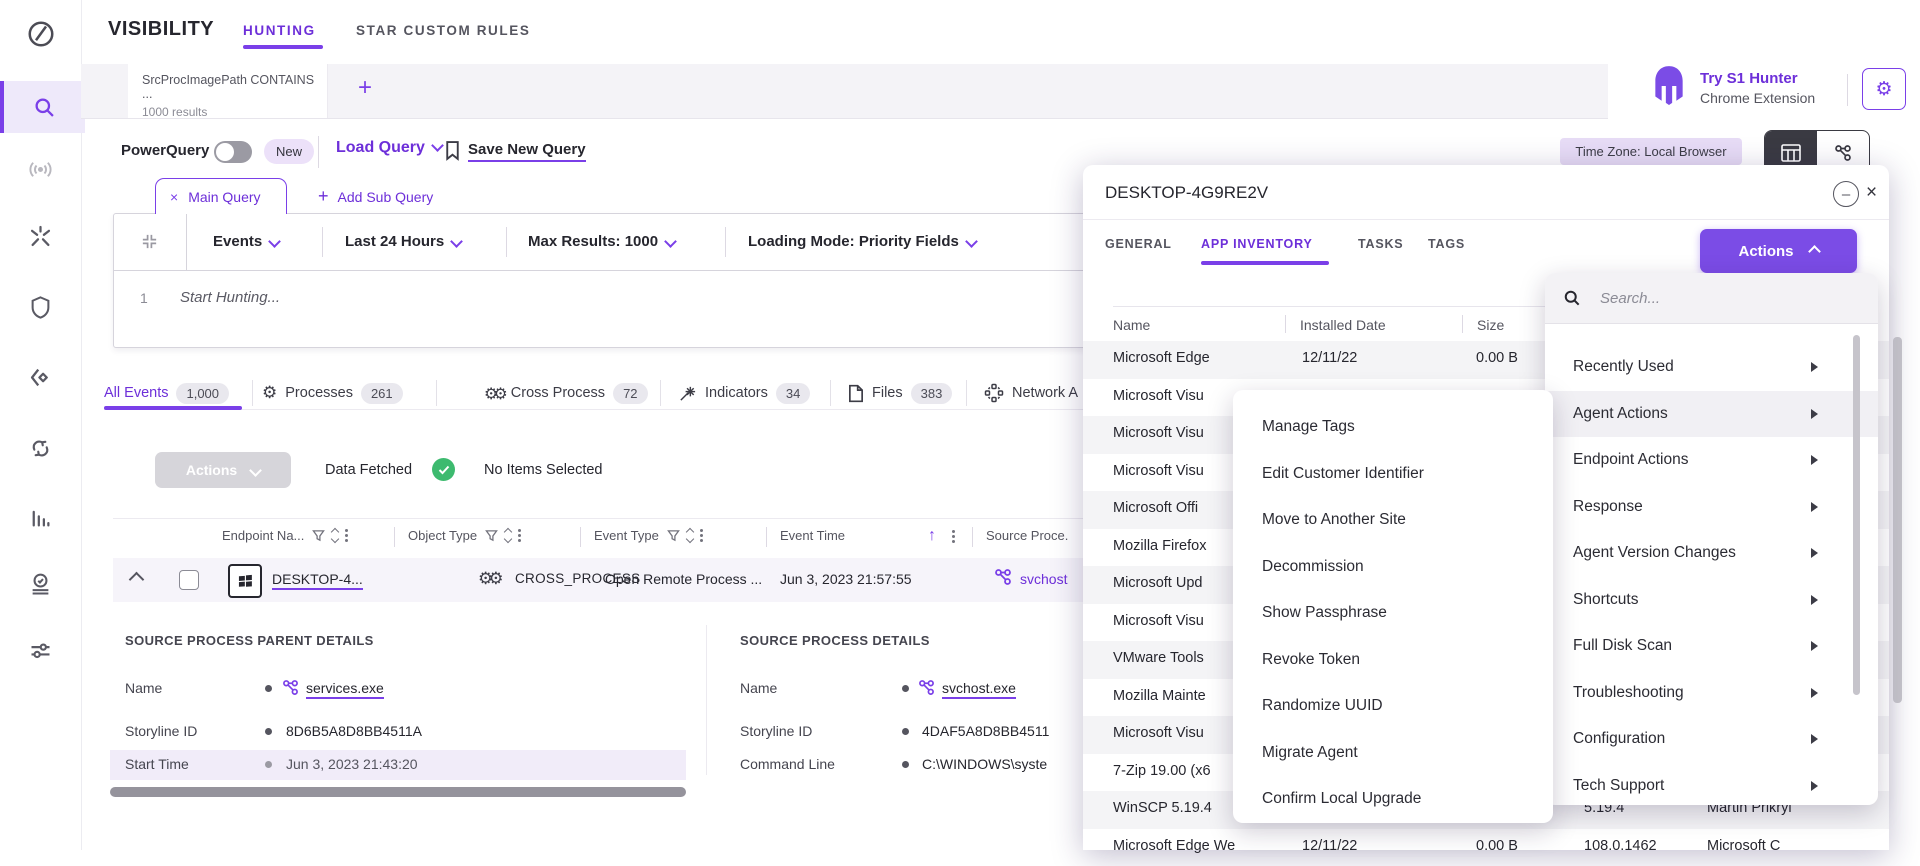  I want to click on sliders-icon, so click(40, 650).